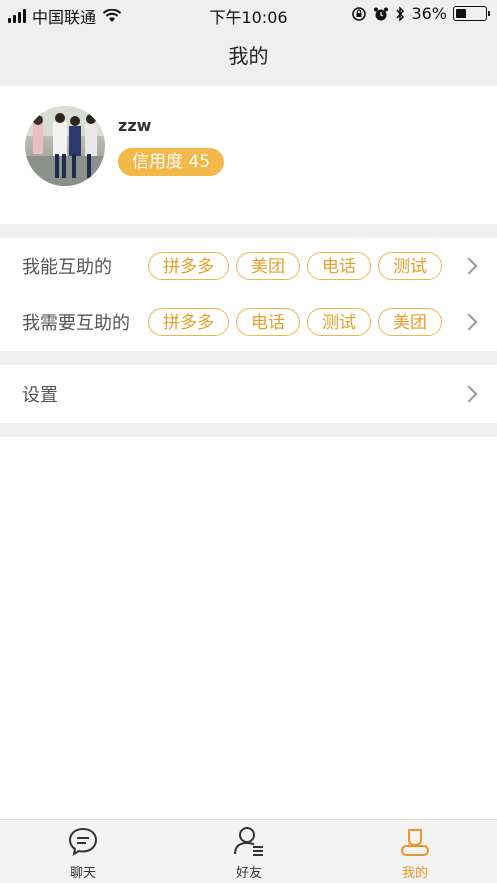  I want to click on settings-row: 设置, so click(248, 394).